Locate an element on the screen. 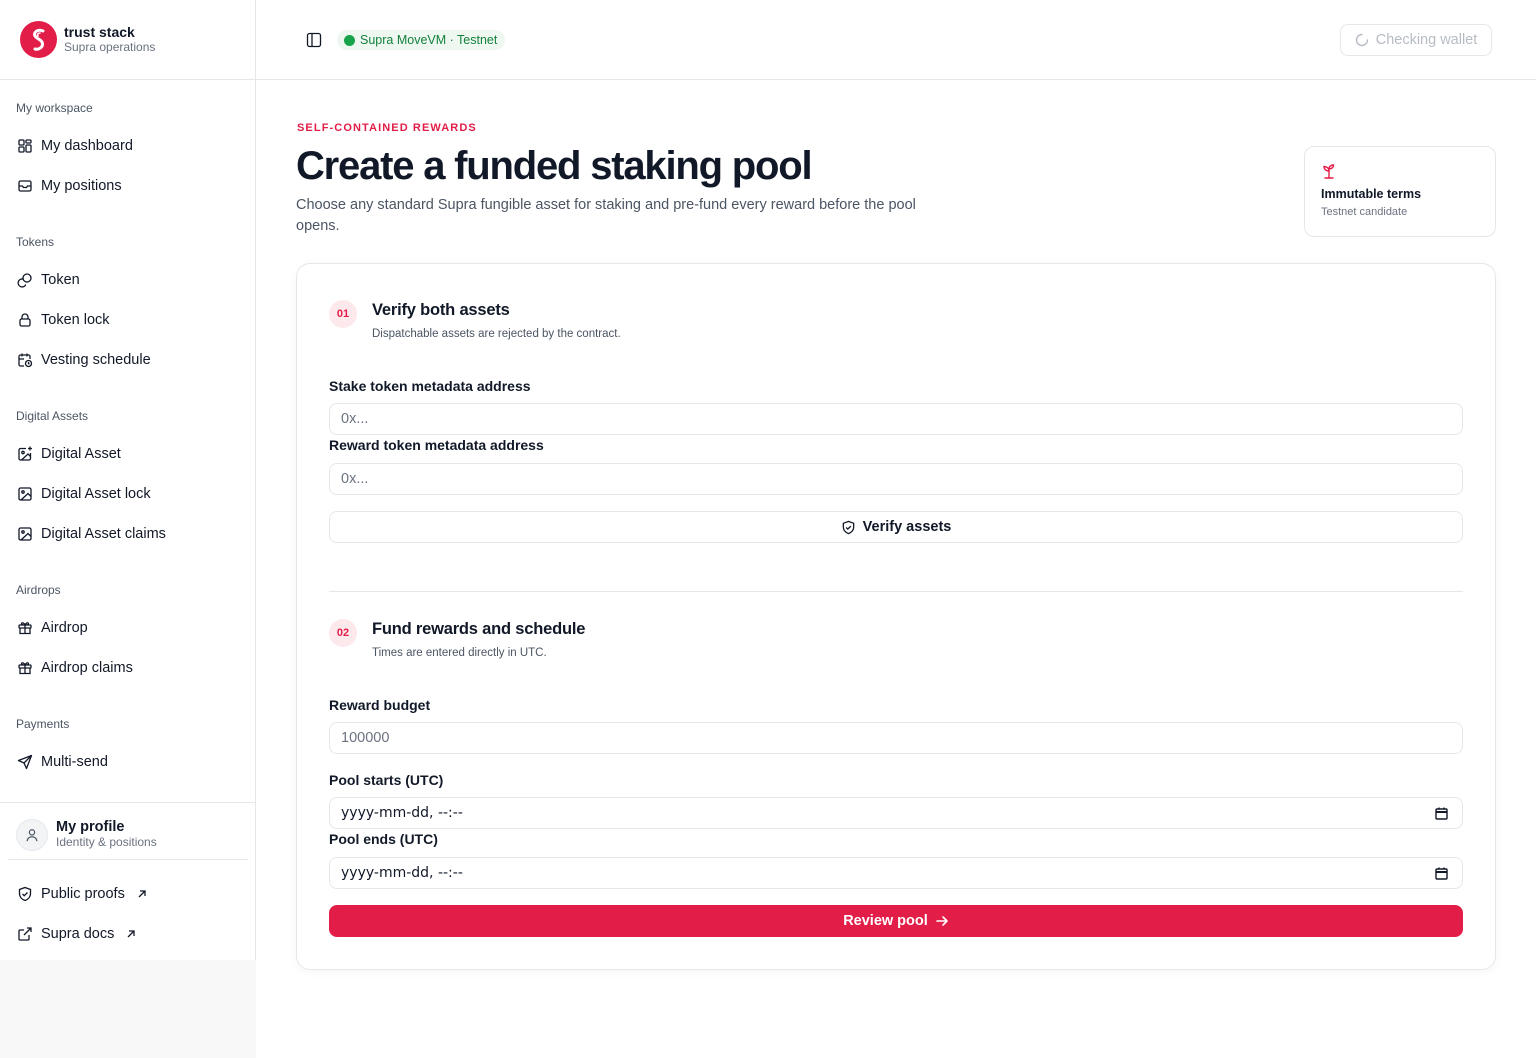 The image size is (1536, 1058). sidebar-item-label: Public proofs is located at coordinates (83, 894).